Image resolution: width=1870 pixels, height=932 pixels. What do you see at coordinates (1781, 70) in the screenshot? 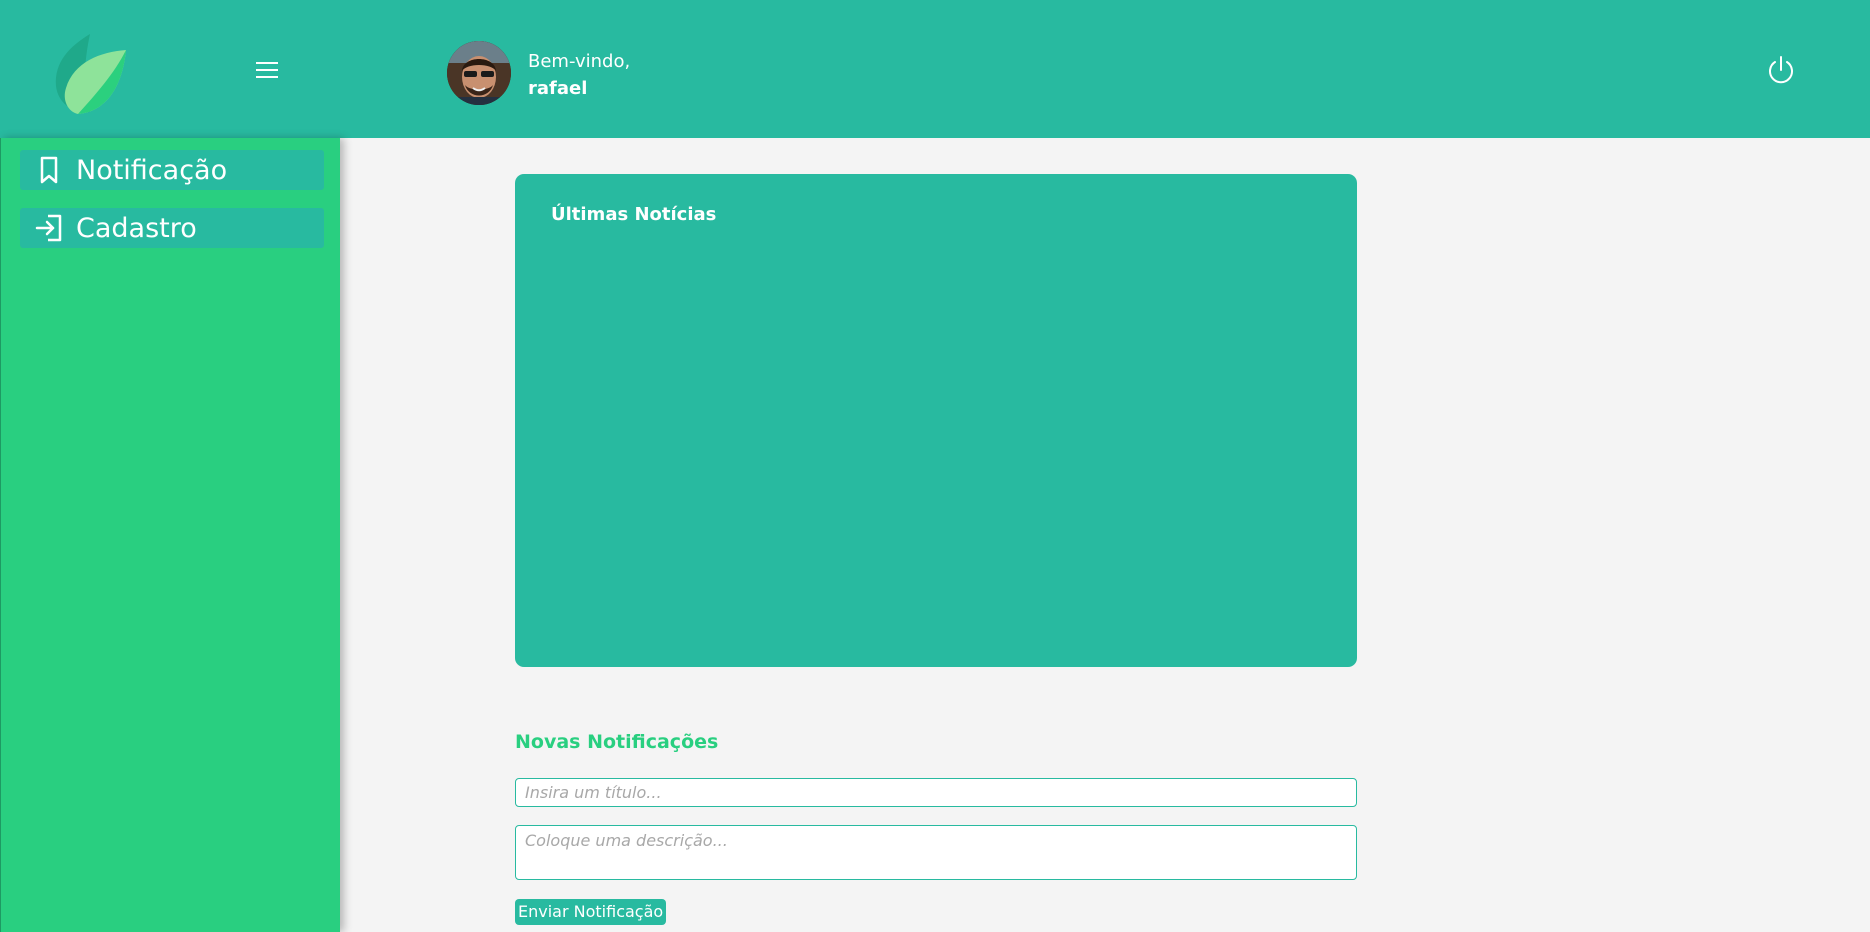
I see `power-icon` at bounding box center [1781, 70].